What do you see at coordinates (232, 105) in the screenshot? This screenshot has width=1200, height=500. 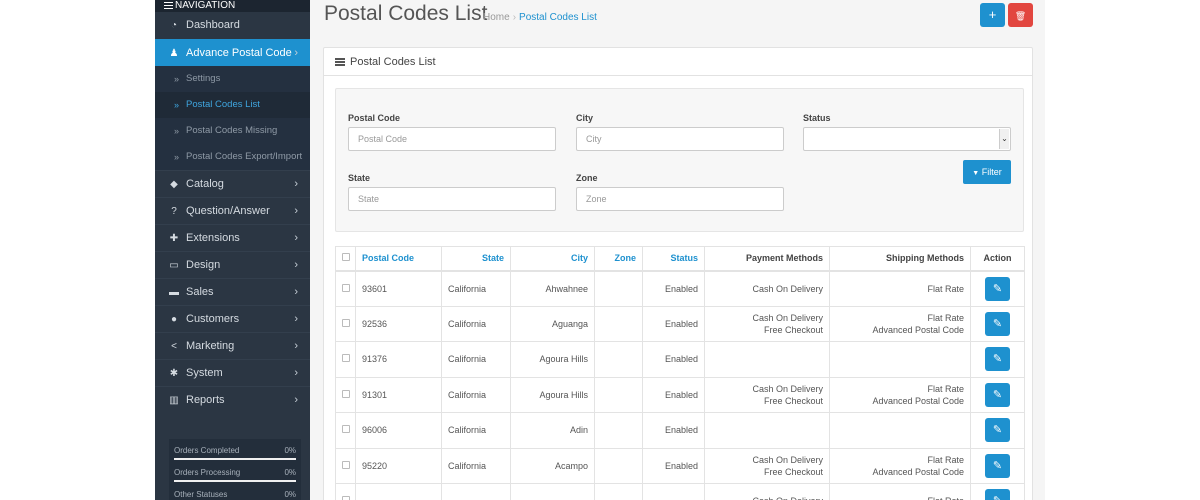 I see `submenu-item-postal-codes-list: » Postal Codes List` at bounding box center [232, 105].